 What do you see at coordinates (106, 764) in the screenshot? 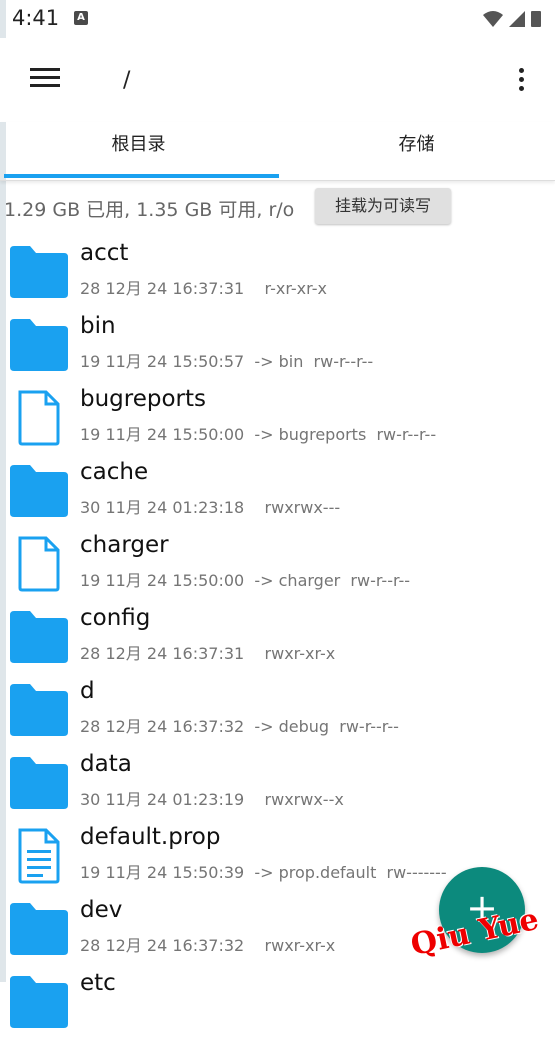
I see `file-name: data` at bounding box center [106, 764].